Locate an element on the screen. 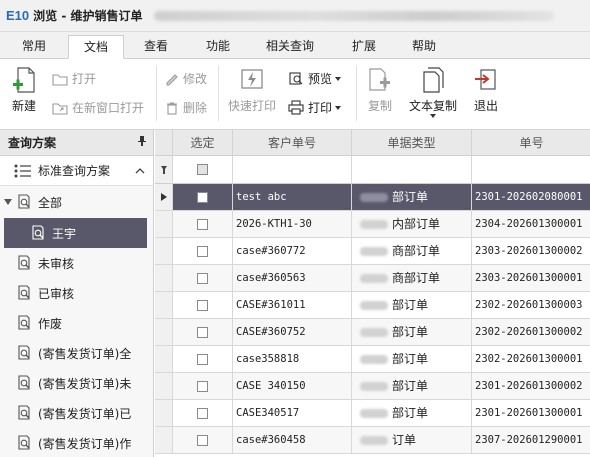 This screenshot has height=457, width=590. filter-order-no is located at coordinates (531, 170).